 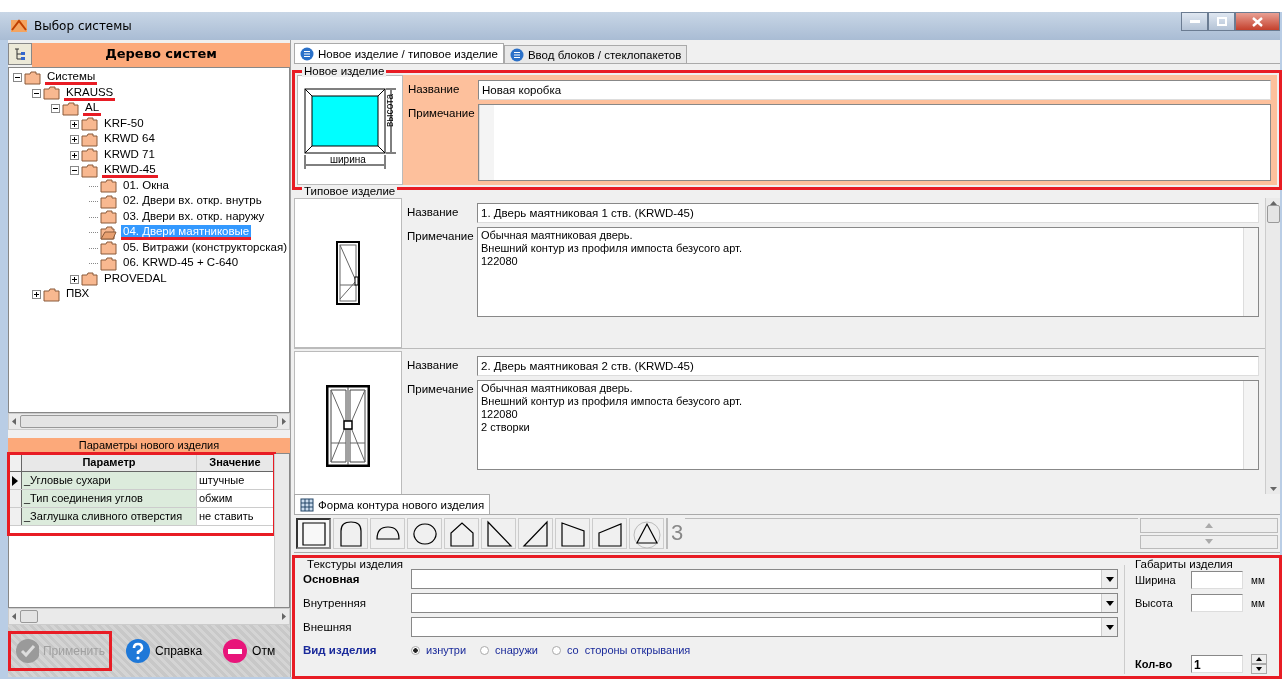 I want to click on field-label: Название, so click(x=433, y=212).